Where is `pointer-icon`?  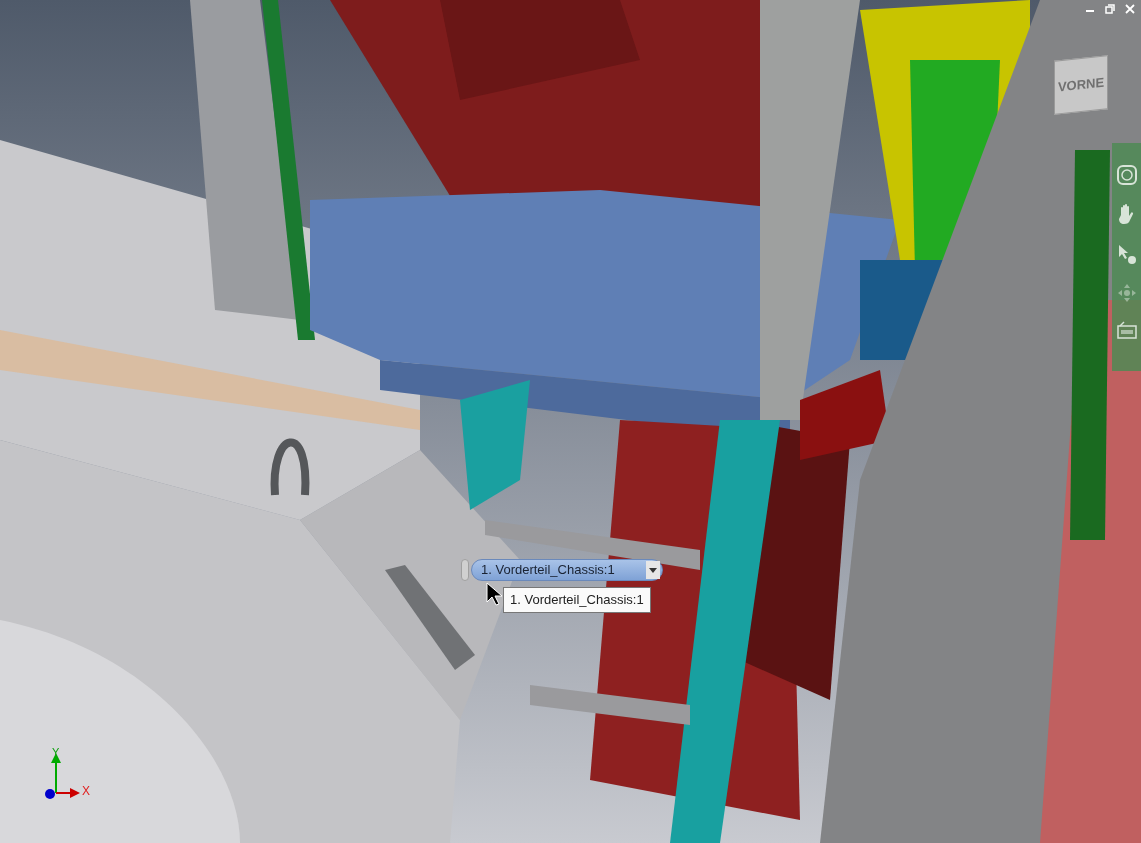 pointer-icon is located at coordinates (1126, 254).